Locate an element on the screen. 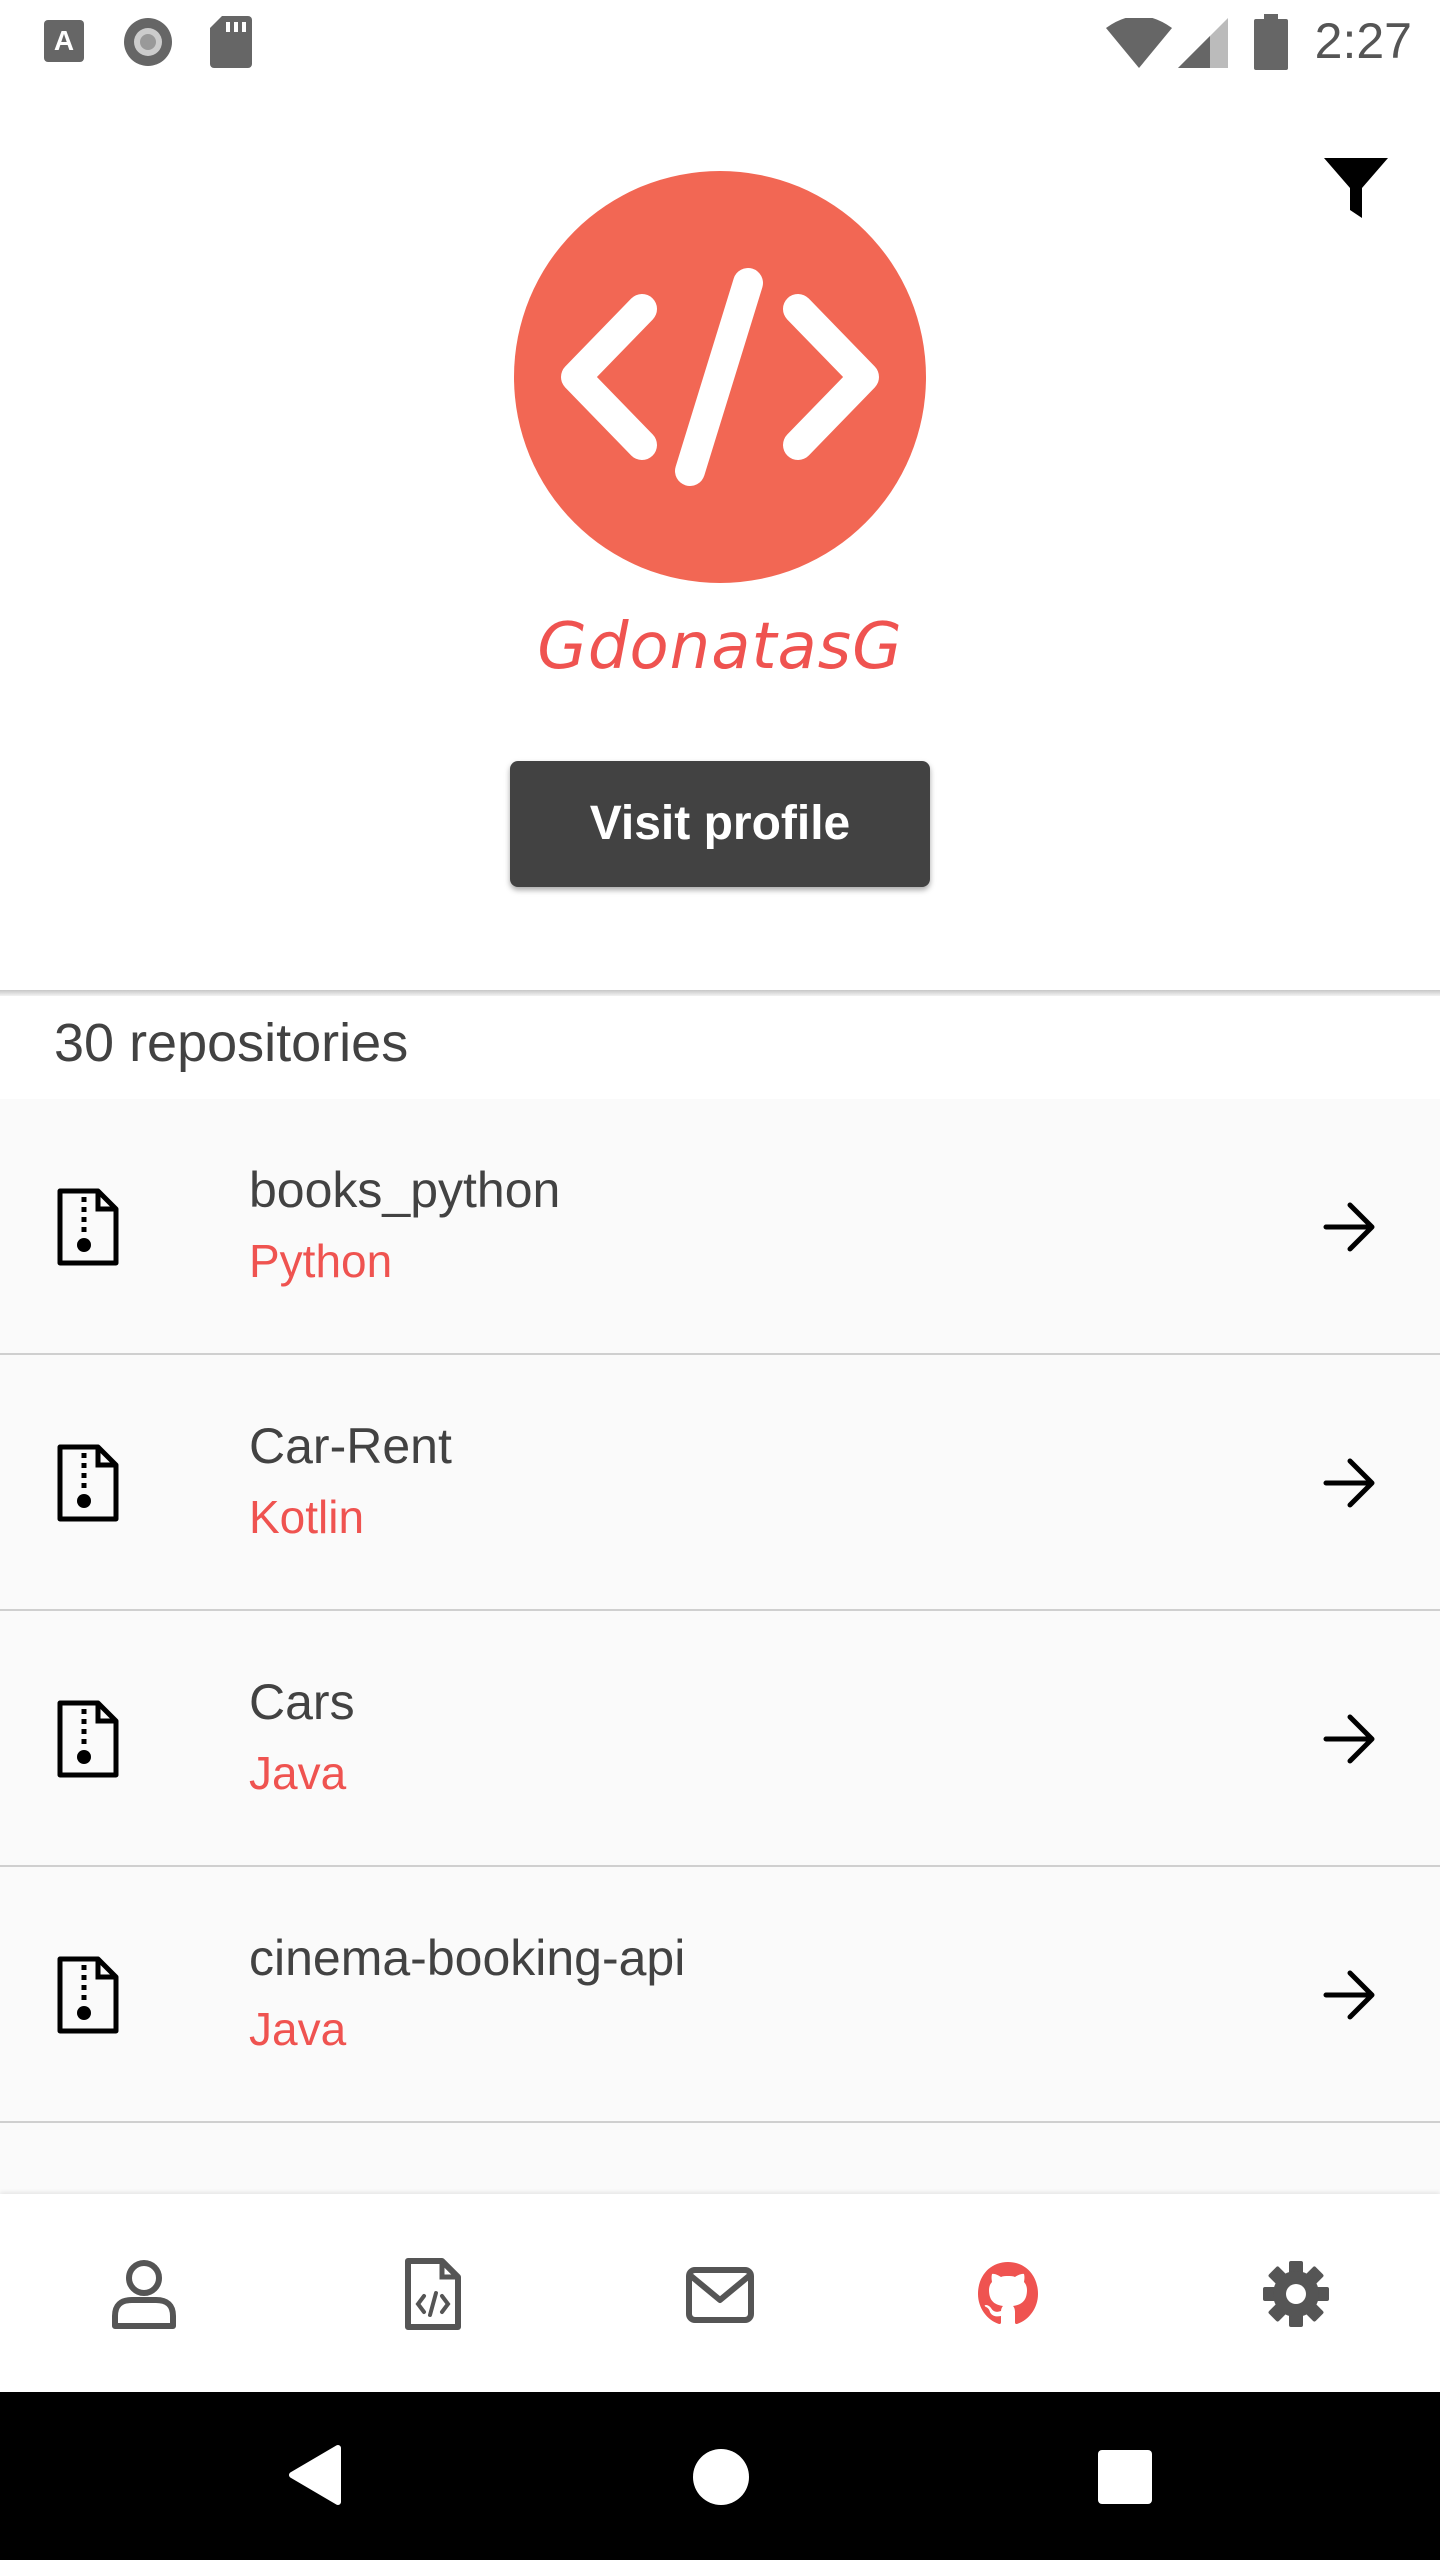 This screenshot has height=2560, width=1440. home-icon is located at coordinates (721, 2477).